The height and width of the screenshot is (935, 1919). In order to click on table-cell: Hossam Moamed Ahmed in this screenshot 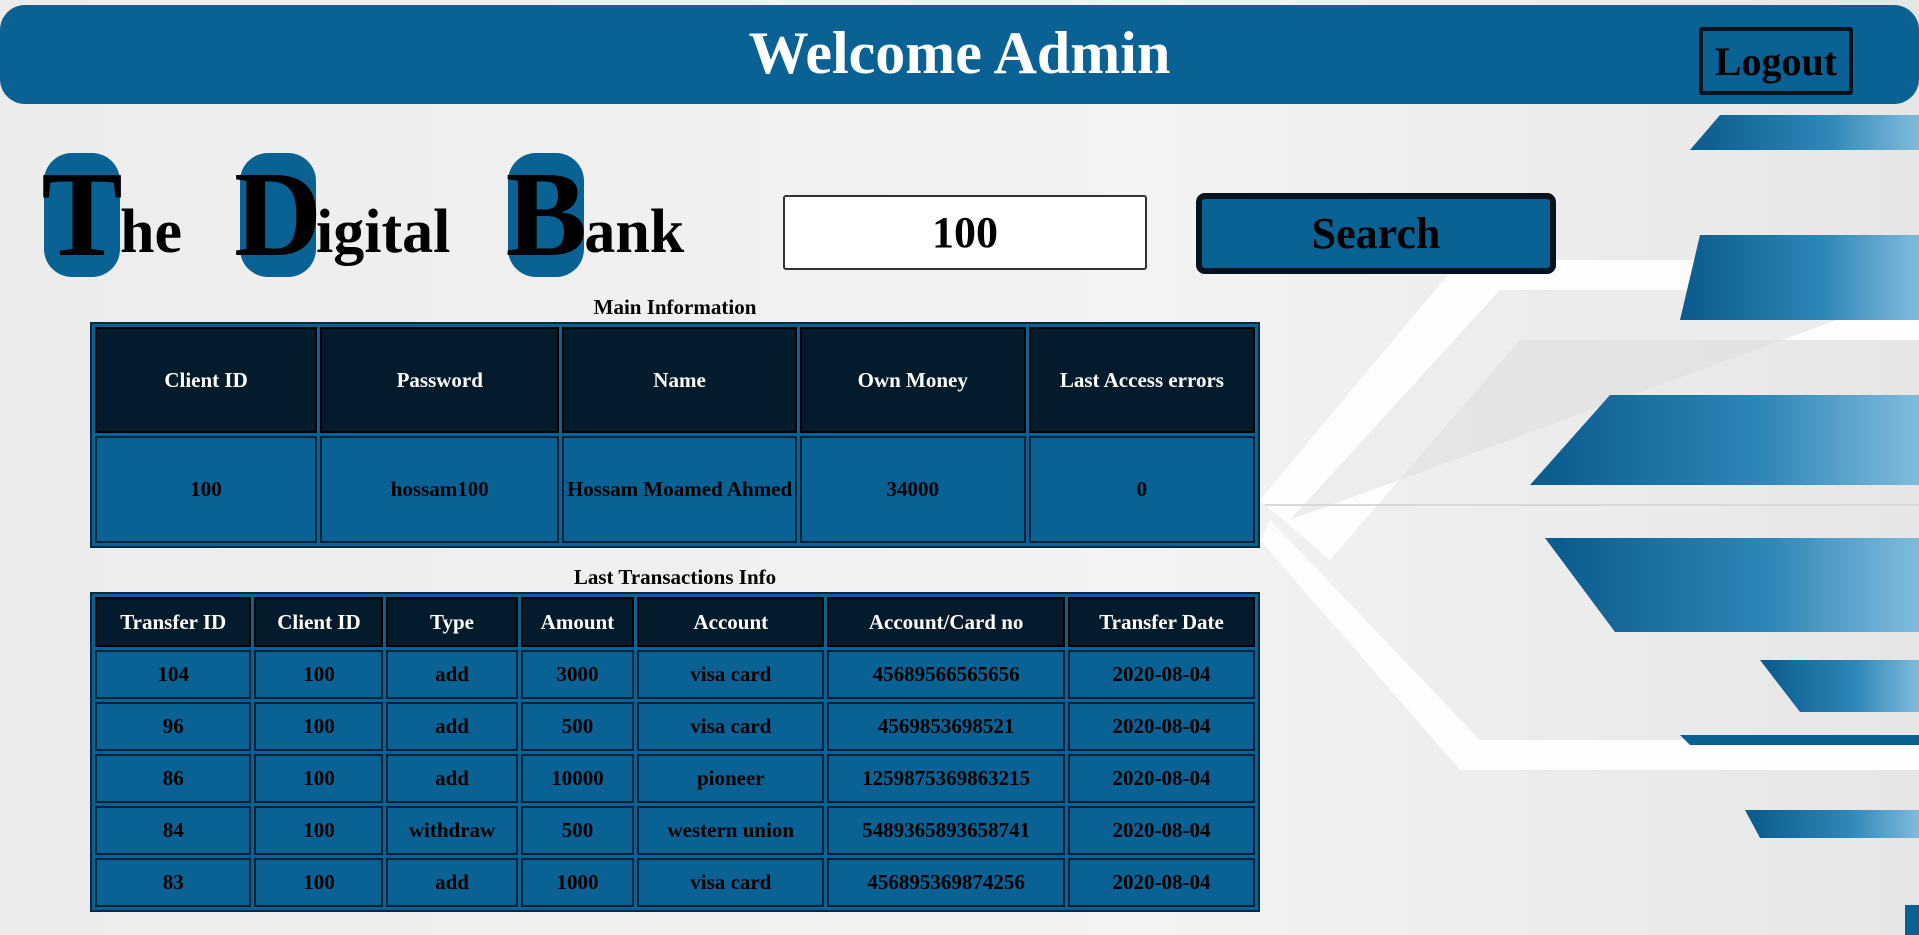, I will do `click(679, 489)`.